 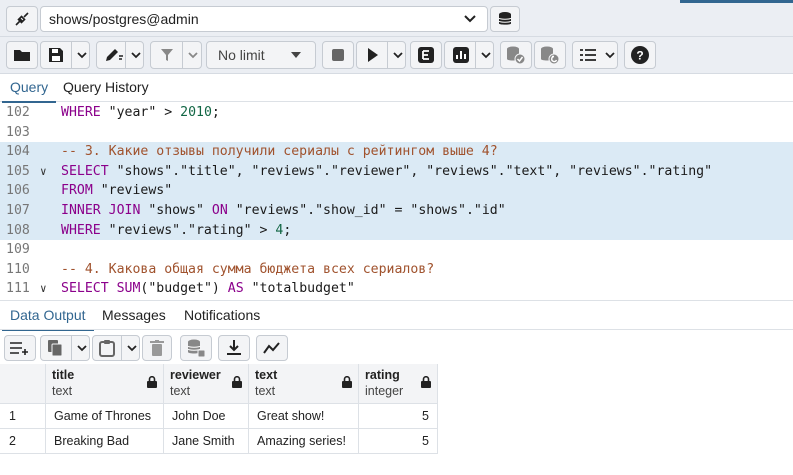 I want to click on column-name: title, so click(x=63, y=375).